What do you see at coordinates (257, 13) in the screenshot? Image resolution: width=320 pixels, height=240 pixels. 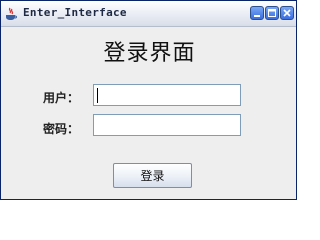 I see `minimize-button` at bounding box center [257, 13].